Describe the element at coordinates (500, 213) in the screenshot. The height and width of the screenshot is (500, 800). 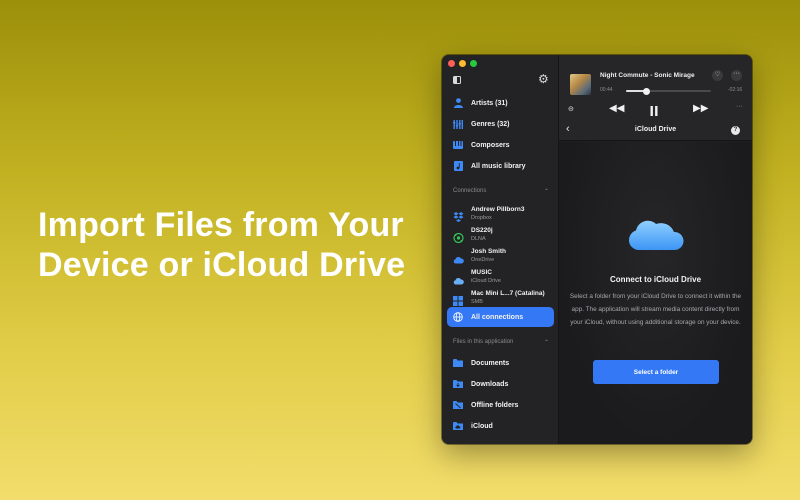
I see `connection-item: Andrew Pillborn3 Dropbox` at that location.